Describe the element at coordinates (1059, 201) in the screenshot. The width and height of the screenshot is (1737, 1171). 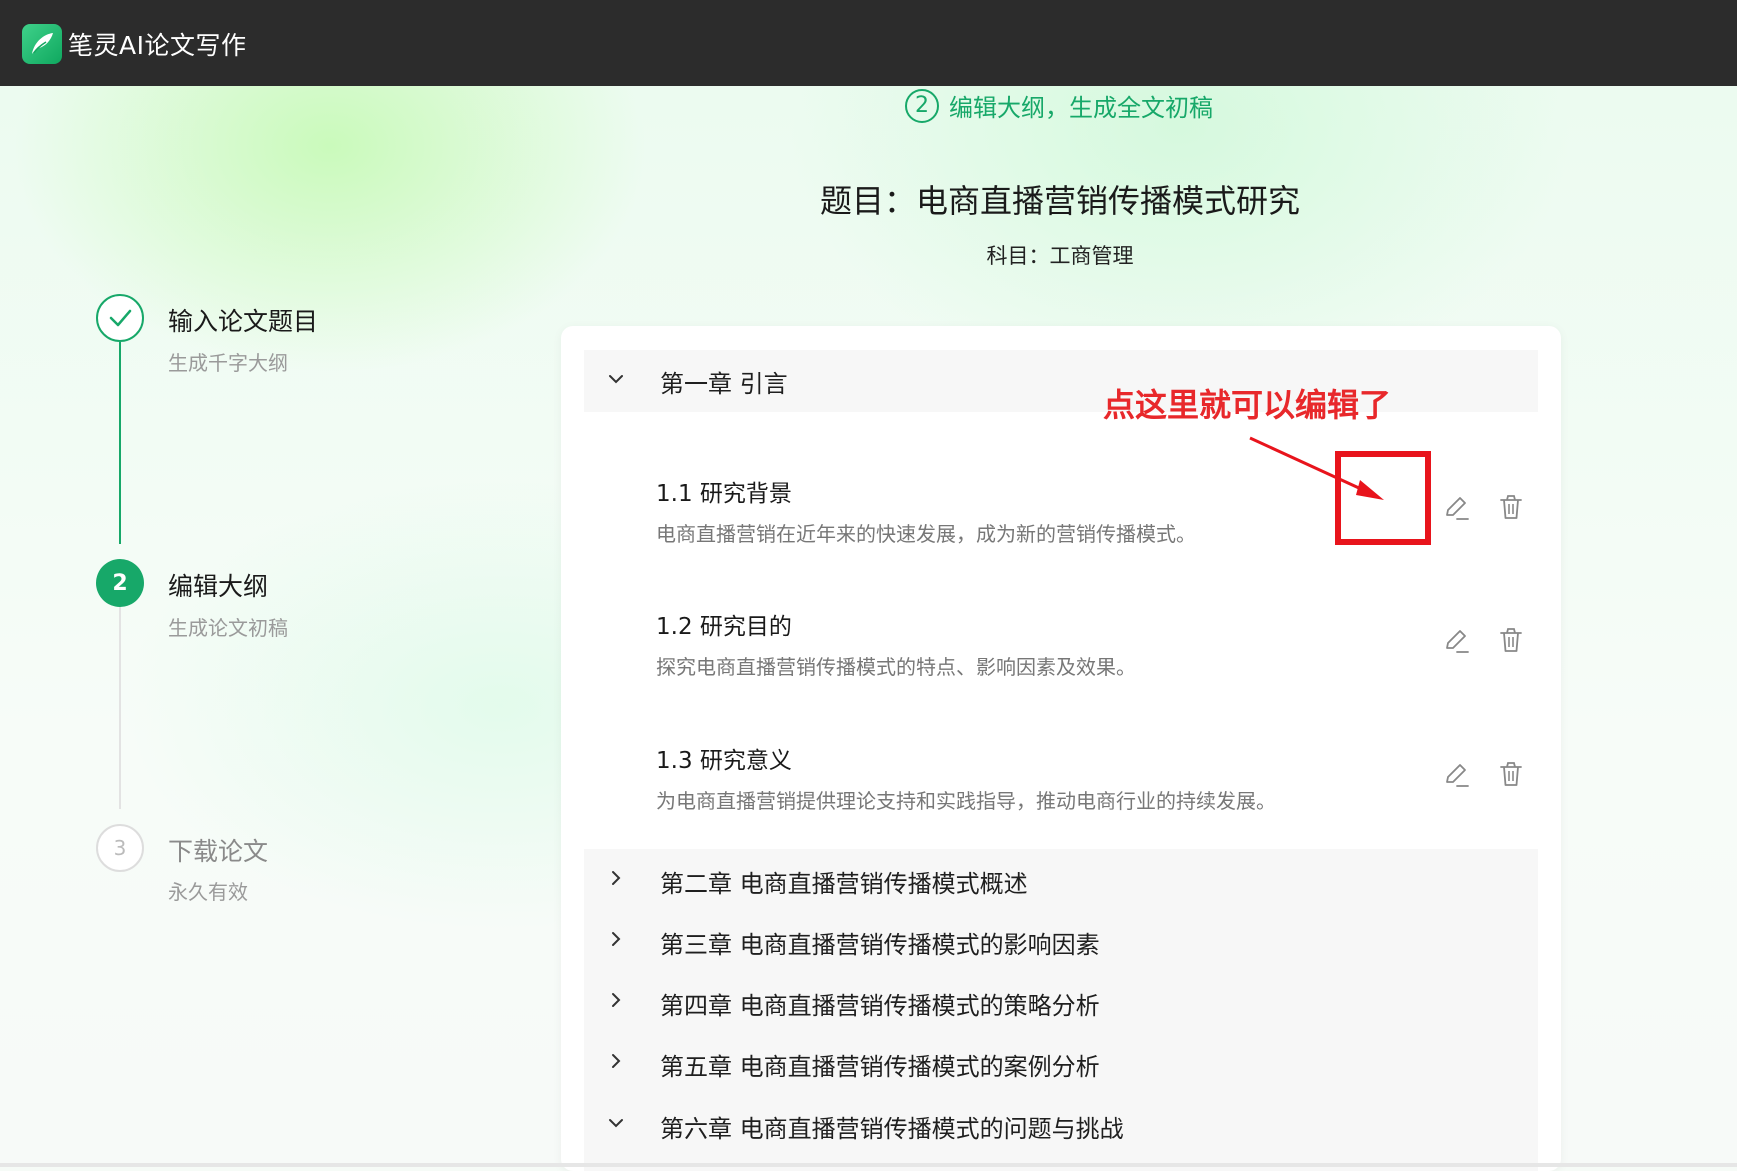
I see `paper-title: 题目：电商直播营销传播模式研究` at that location.